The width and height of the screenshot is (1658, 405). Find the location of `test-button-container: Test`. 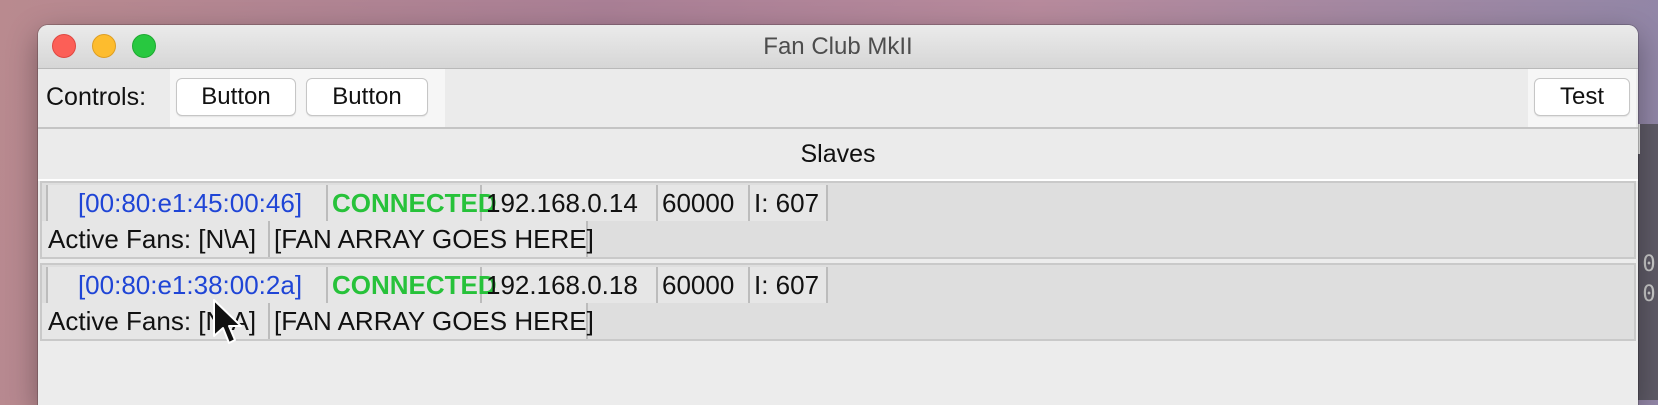

test-button-container: Test is located at coordinates (1582, 98).